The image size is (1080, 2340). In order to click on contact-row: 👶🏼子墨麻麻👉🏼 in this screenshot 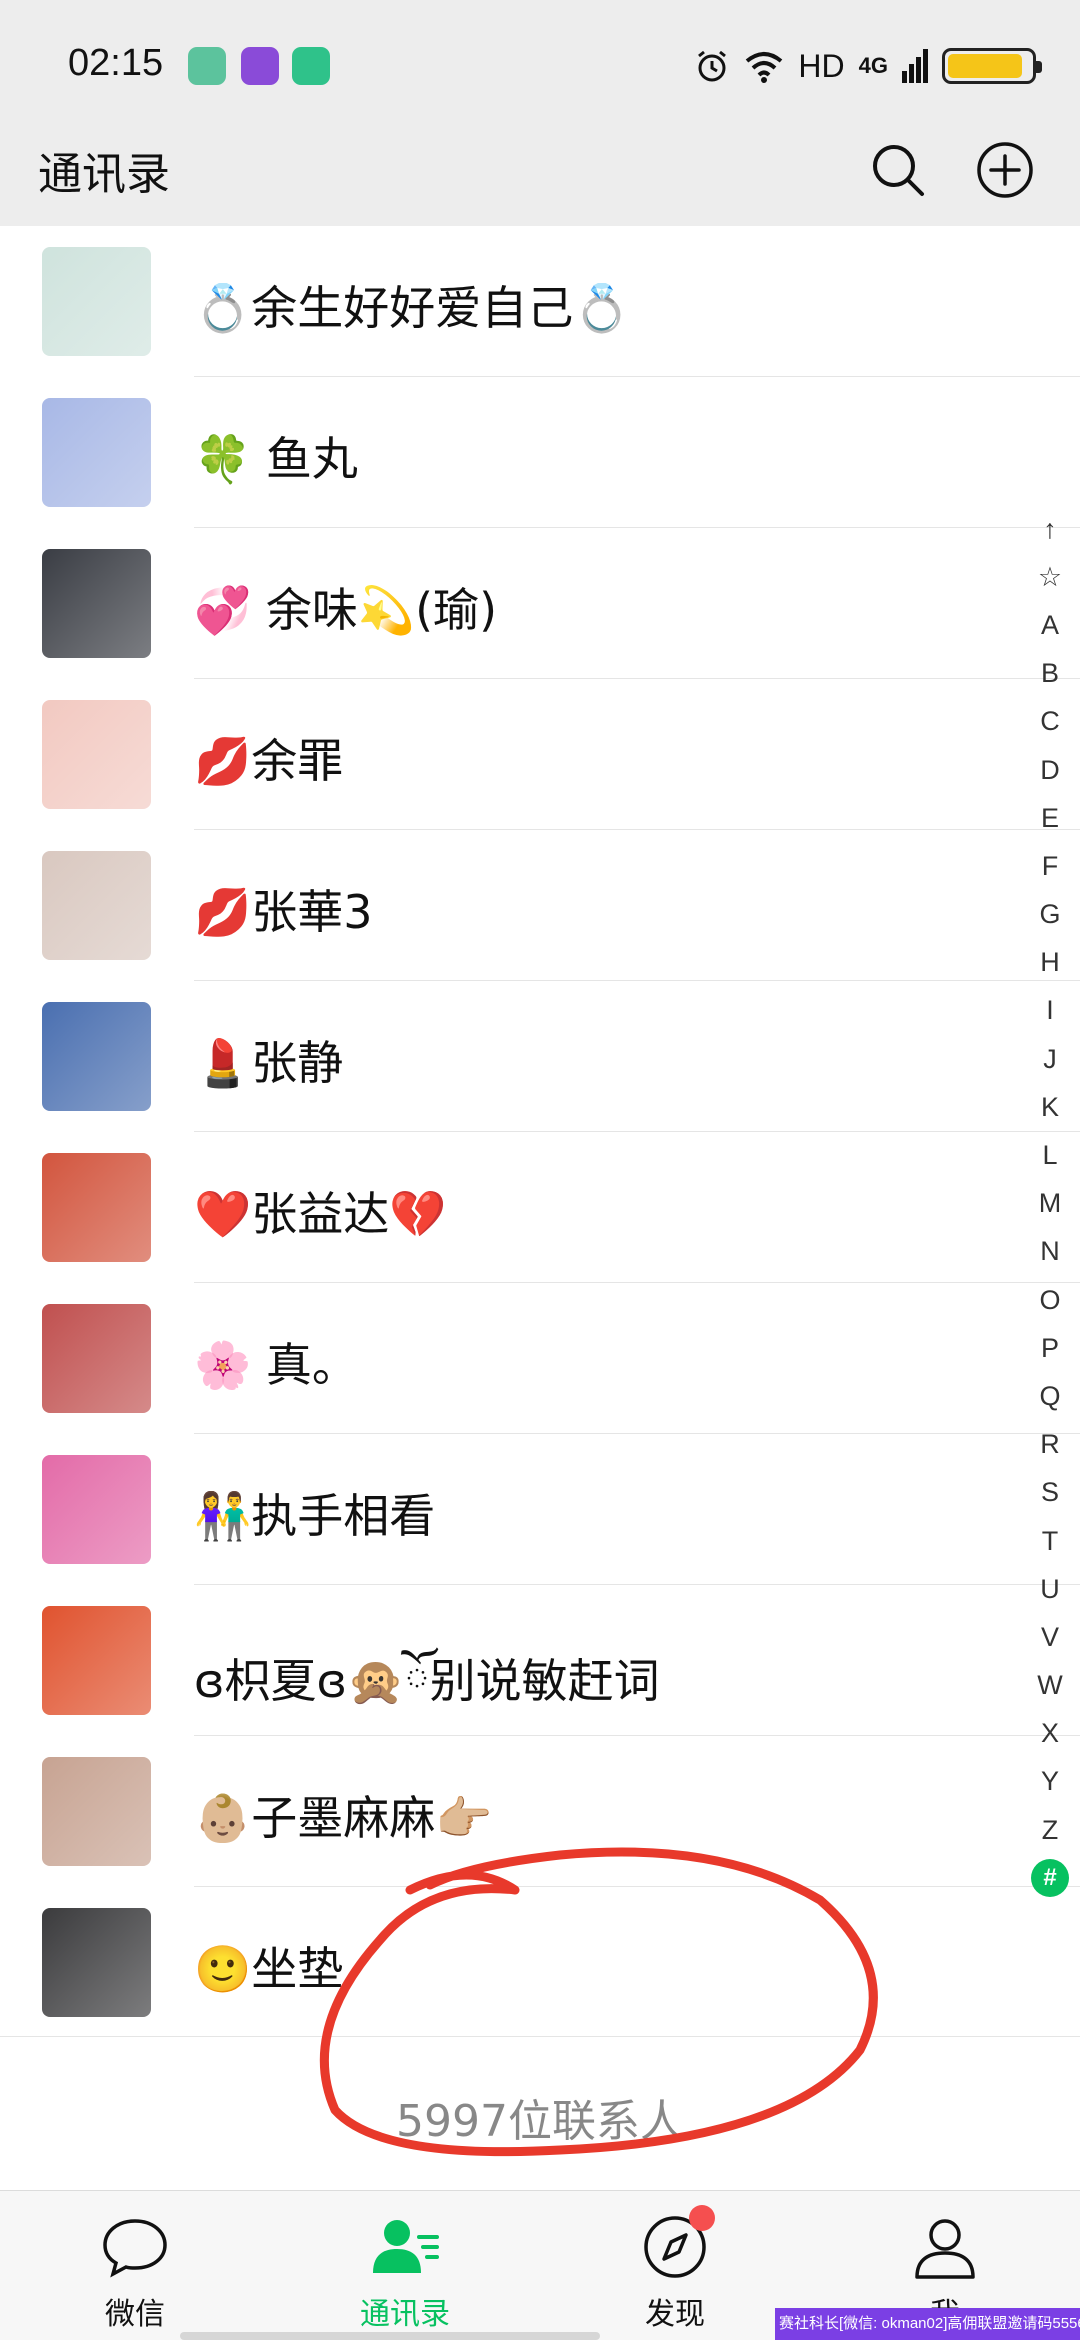, I will do `click(540, 1811)`.